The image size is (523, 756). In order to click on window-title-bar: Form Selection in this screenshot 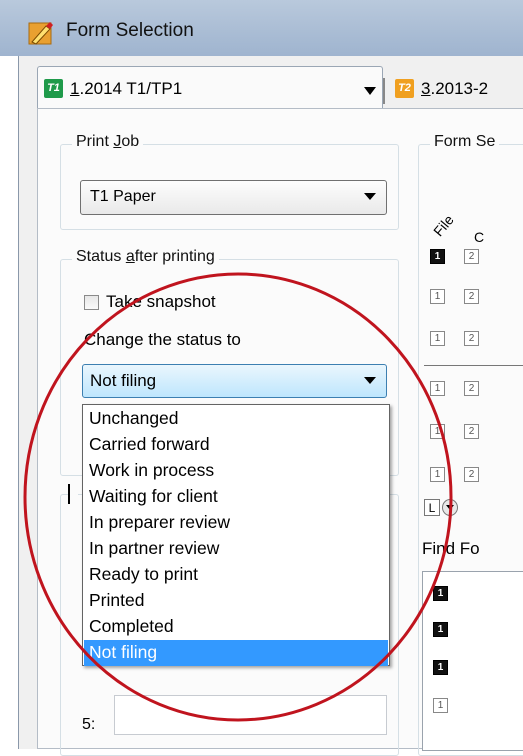, I will do `click(261, 28)`.